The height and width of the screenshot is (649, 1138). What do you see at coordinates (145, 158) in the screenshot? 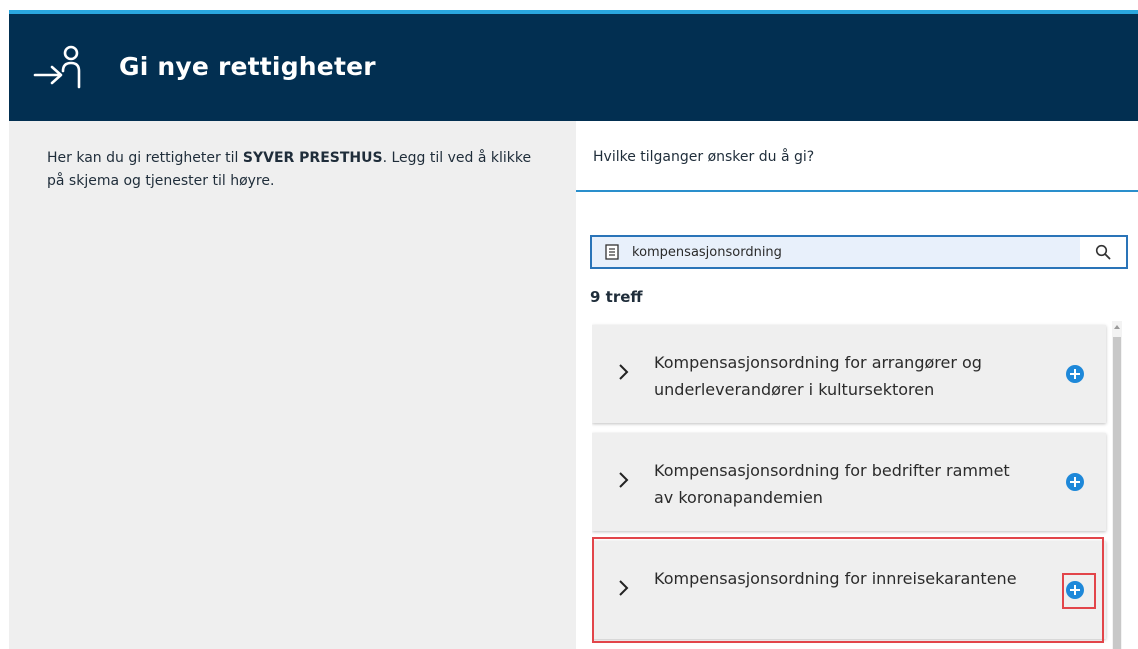
I see `intro-text-before: Her kan du gi rettigheter til` at bounding box center [145, 158].